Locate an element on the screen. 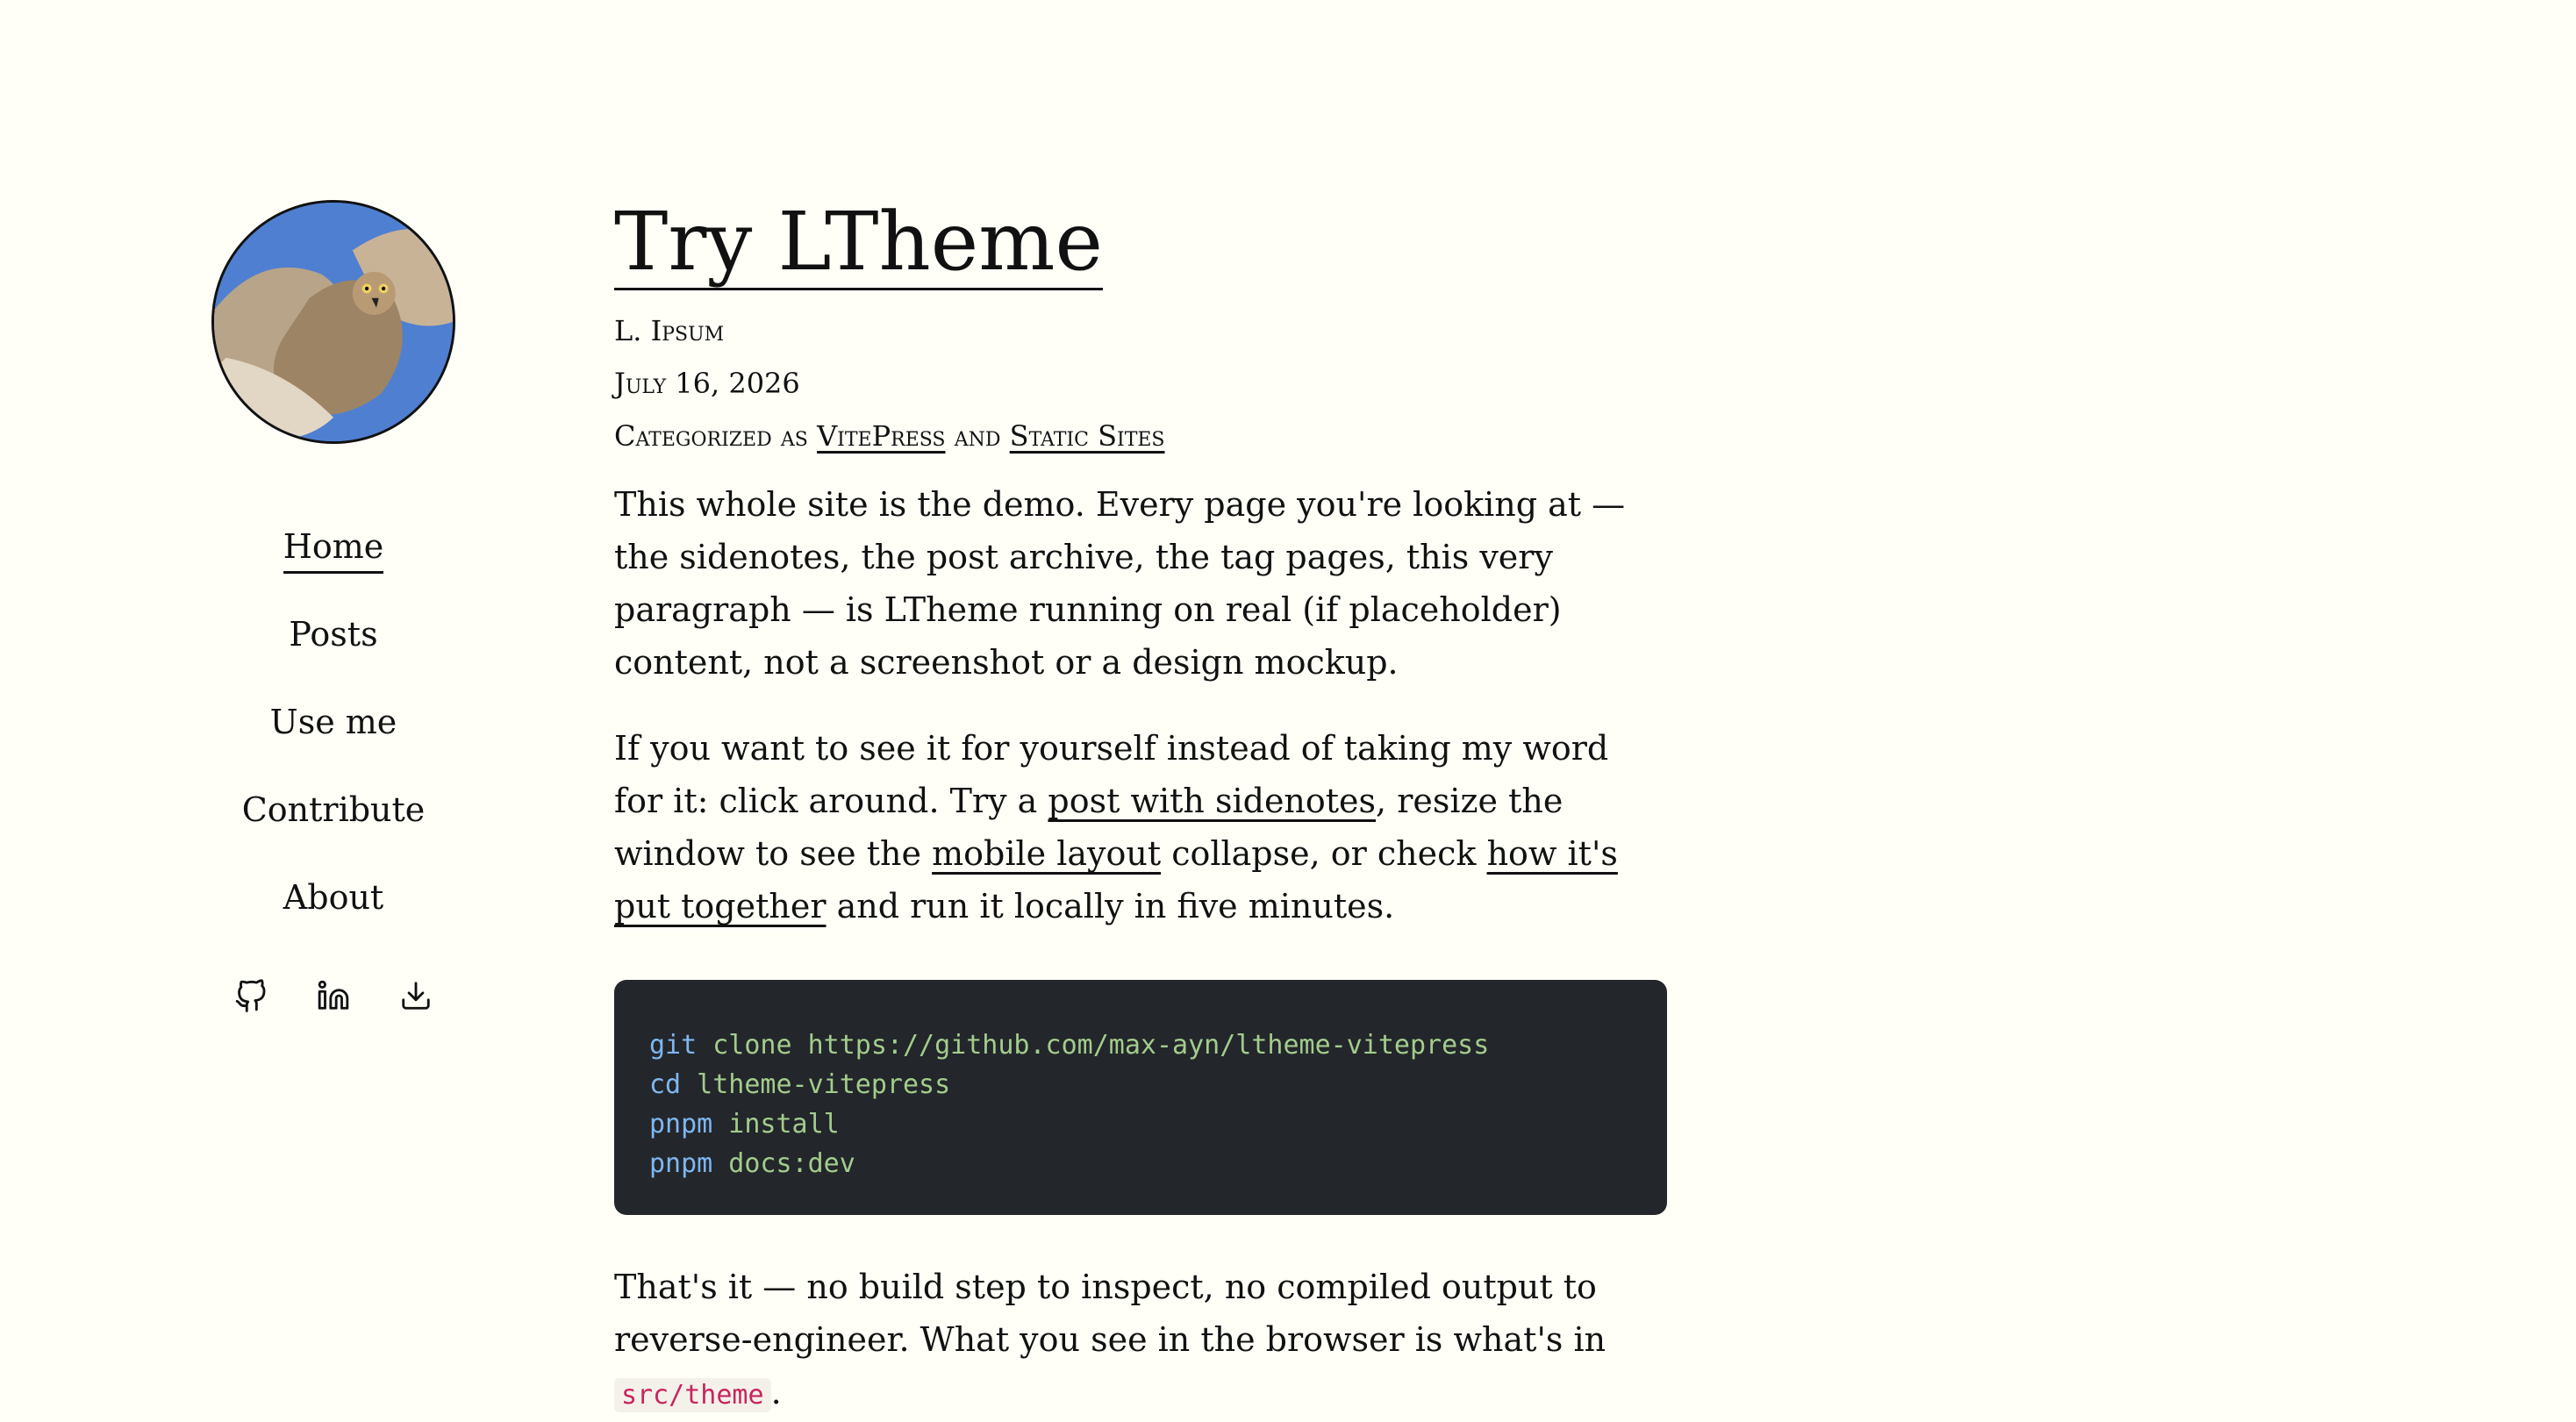 The width and height of the screenshot is (2576, 1422). tag-link-vitepress: VitePress is located at coordinates (881, 436).